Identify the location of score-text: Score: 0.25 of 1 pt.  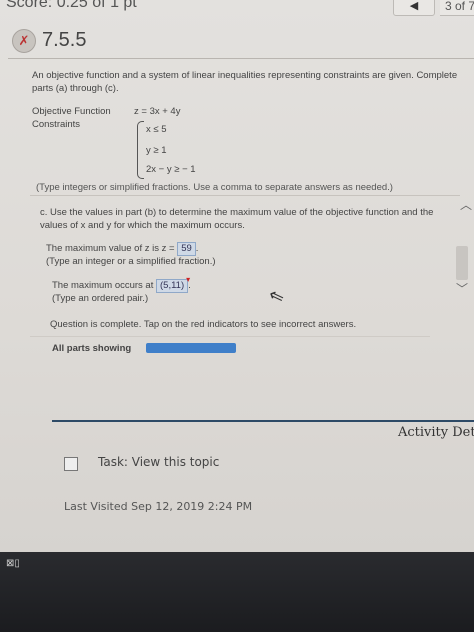
(71, 5).